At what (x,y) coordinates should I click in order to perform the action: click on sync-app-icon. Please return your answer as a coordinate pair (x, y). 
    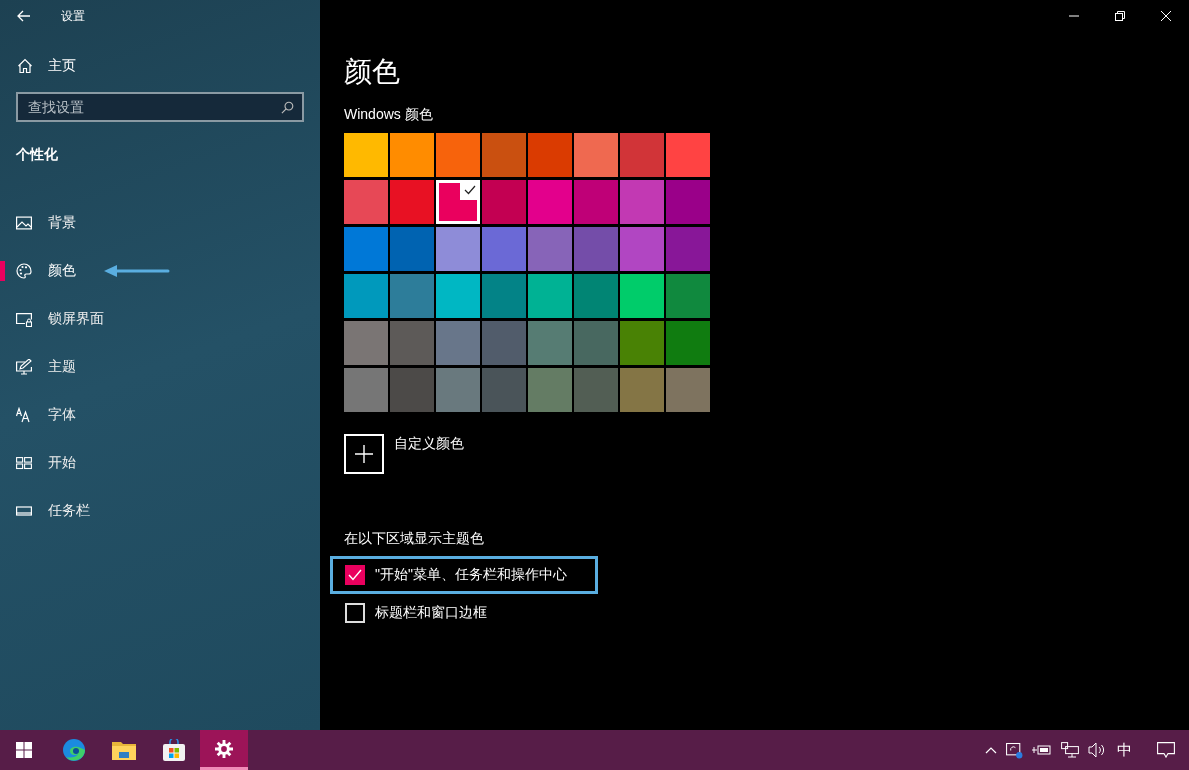
    Looking at the image, I should click on (1014, 750).